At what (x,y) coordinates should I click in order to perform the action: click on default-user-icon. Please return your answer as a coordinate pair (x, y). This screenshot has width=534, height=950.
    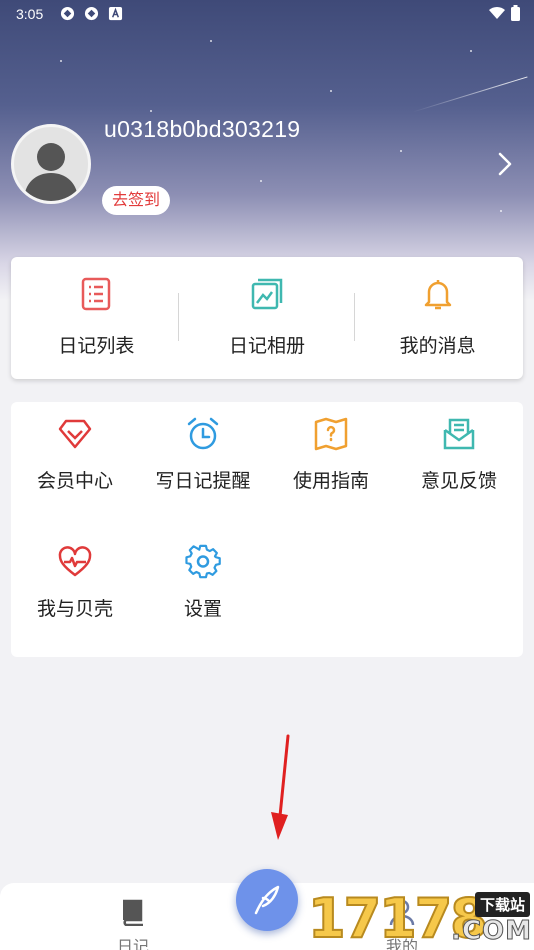
    Looking at the image, I should click on (51, 172).